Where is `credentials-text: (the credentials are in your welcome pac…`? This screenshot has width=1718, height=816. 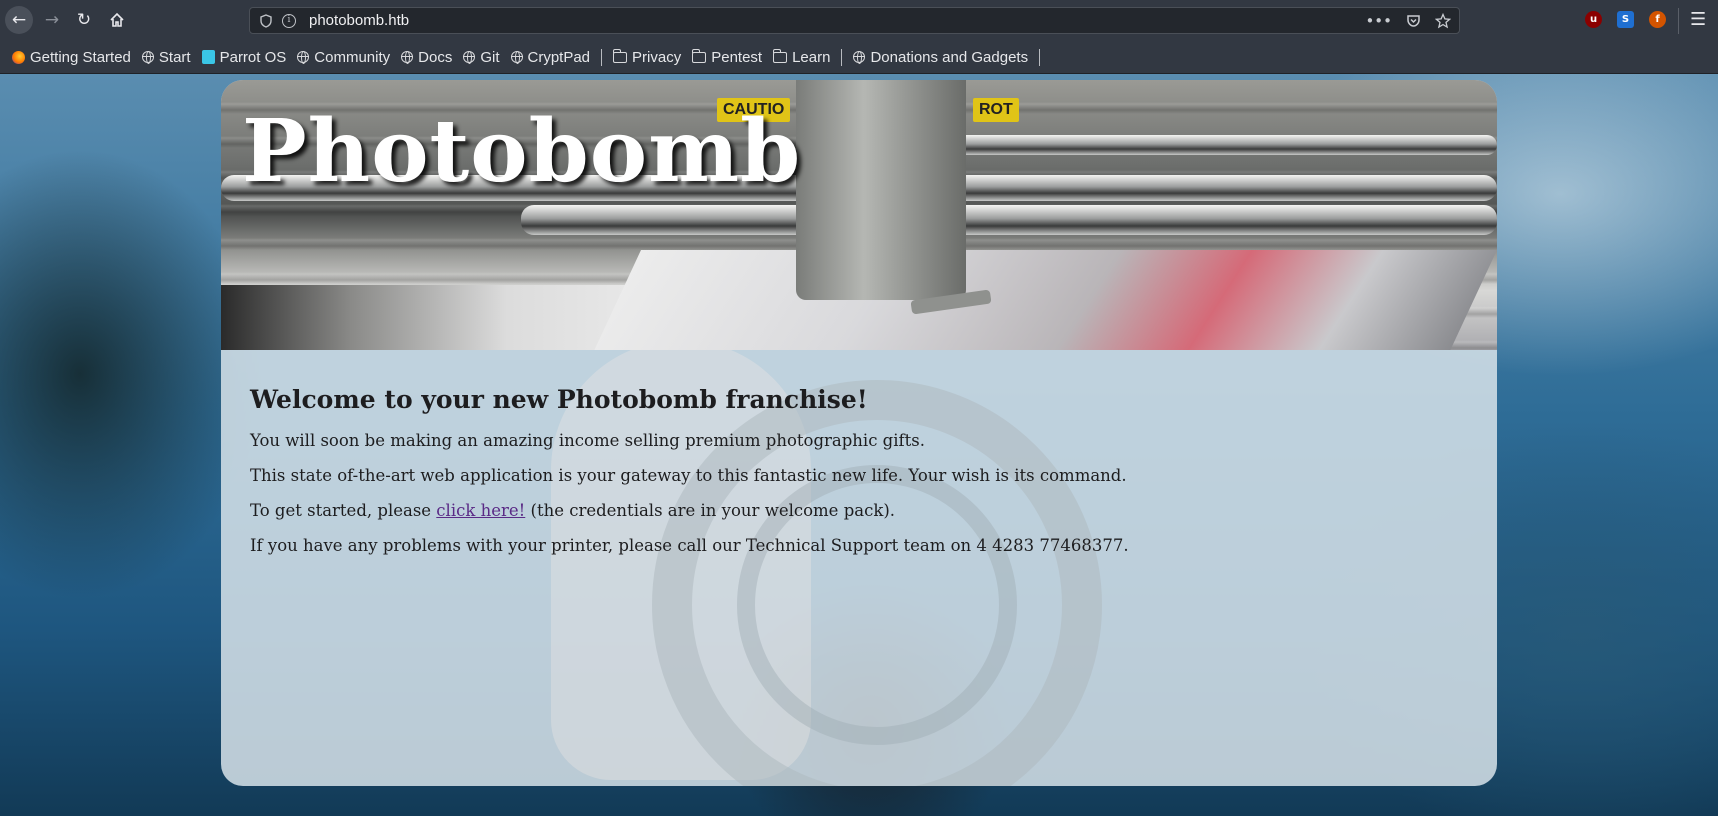 credentials-text: (the credentials are in your welcome pac… is located at coordinates (710, 510).